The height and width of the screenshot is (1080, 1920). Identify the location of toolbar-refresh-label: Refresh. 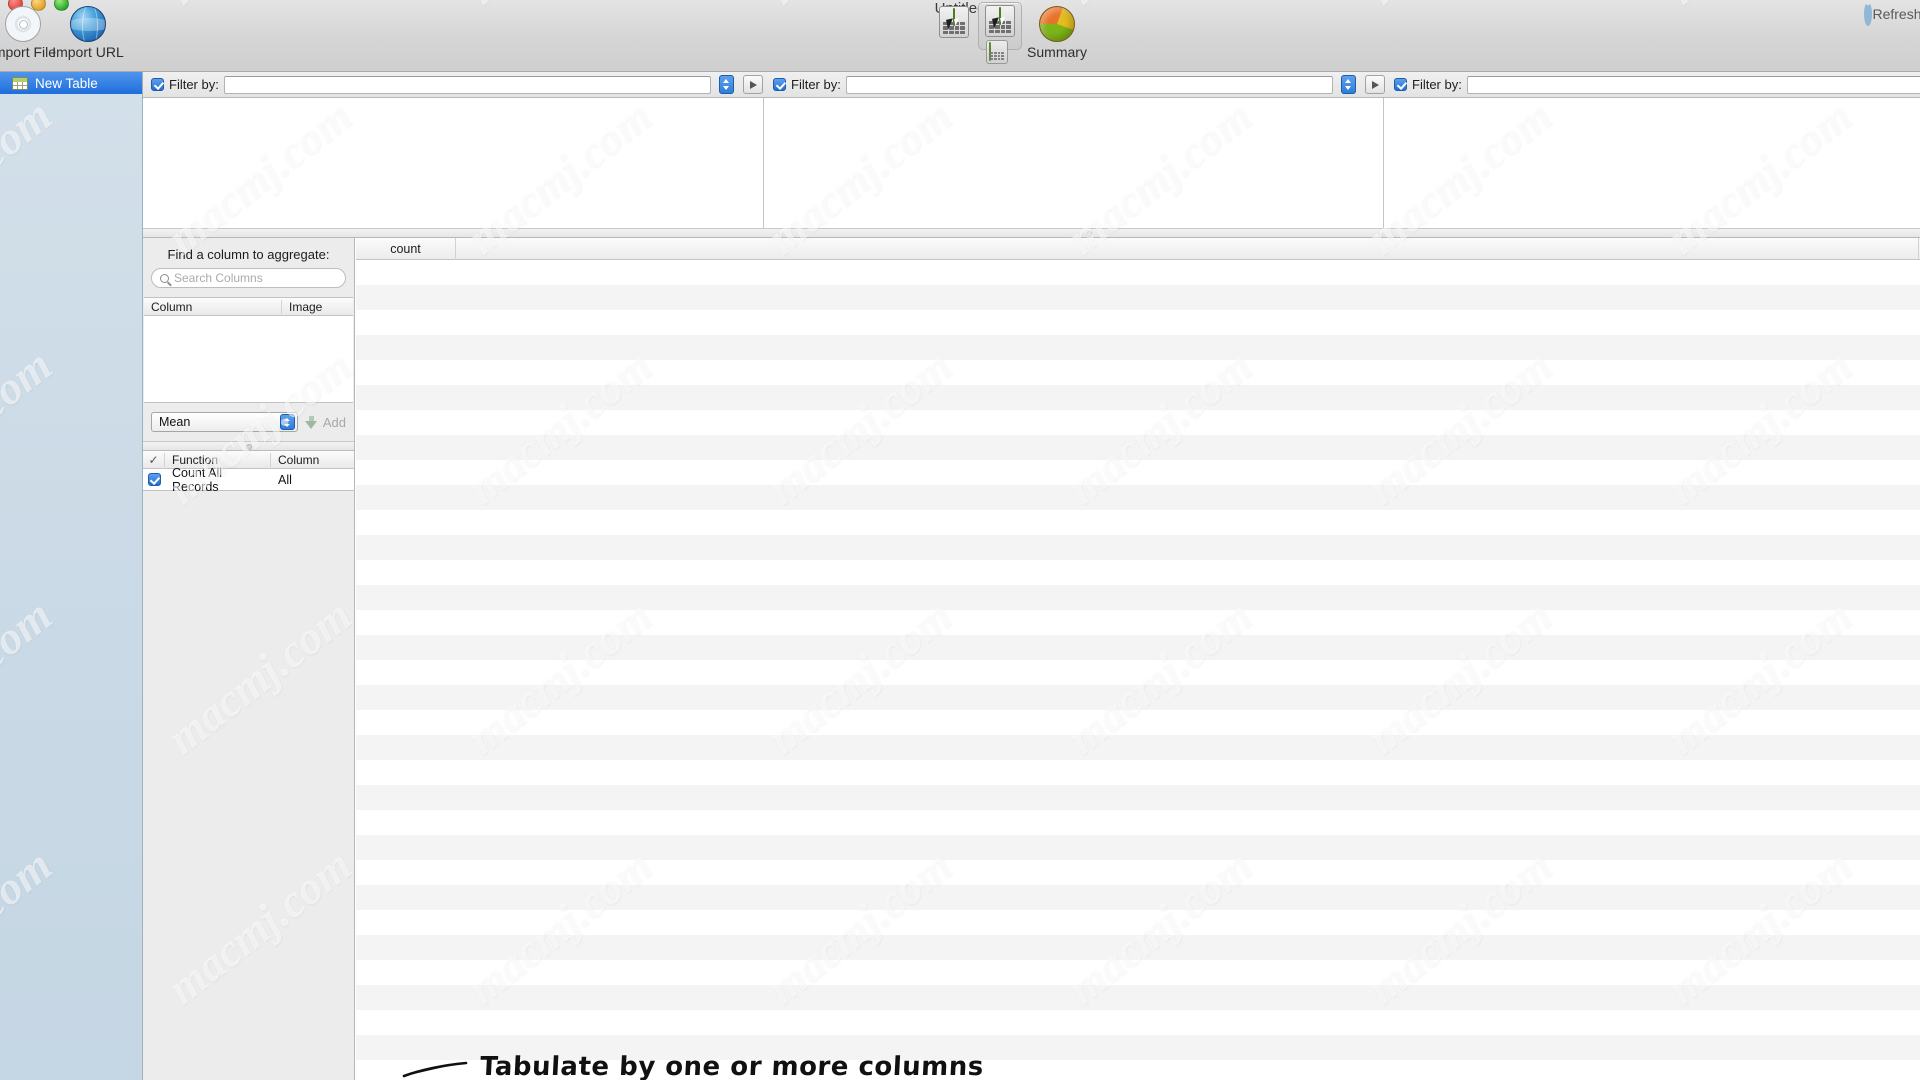
(1896, 14).